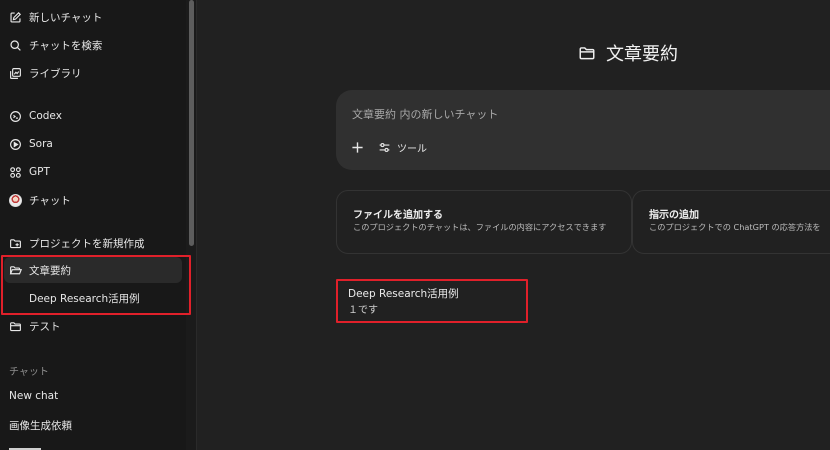 This screenshot has width=830, height=450. I want to click on plus-icon, so click(357, 147).